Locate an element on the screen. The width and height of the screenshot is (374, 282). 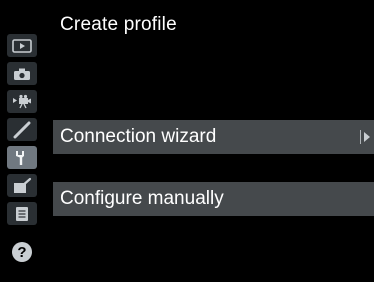
retouch-icon is located at coordinates (23, 185).